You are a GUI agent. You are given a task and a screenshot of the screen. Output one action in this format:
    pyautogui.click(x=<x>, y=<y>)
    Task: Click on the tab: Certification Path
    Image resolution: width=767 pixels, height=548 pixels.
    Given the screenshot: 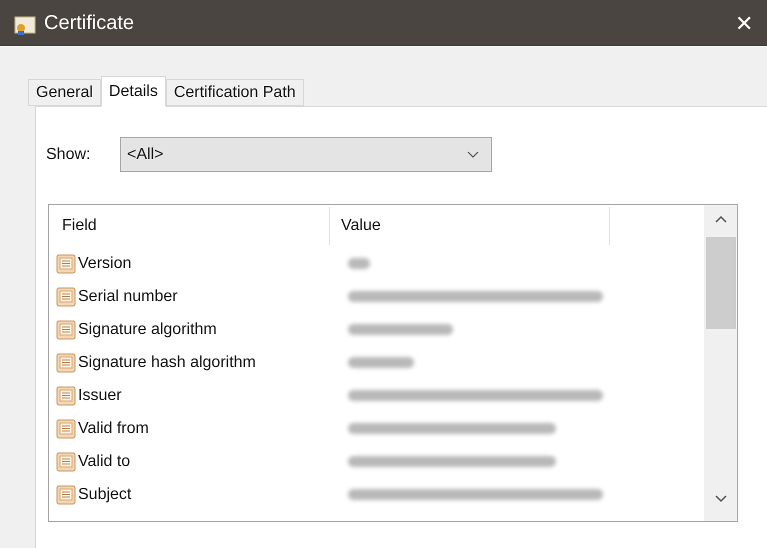 What is the action you would take?
    pyautogui.click(x=235, y=92)
    